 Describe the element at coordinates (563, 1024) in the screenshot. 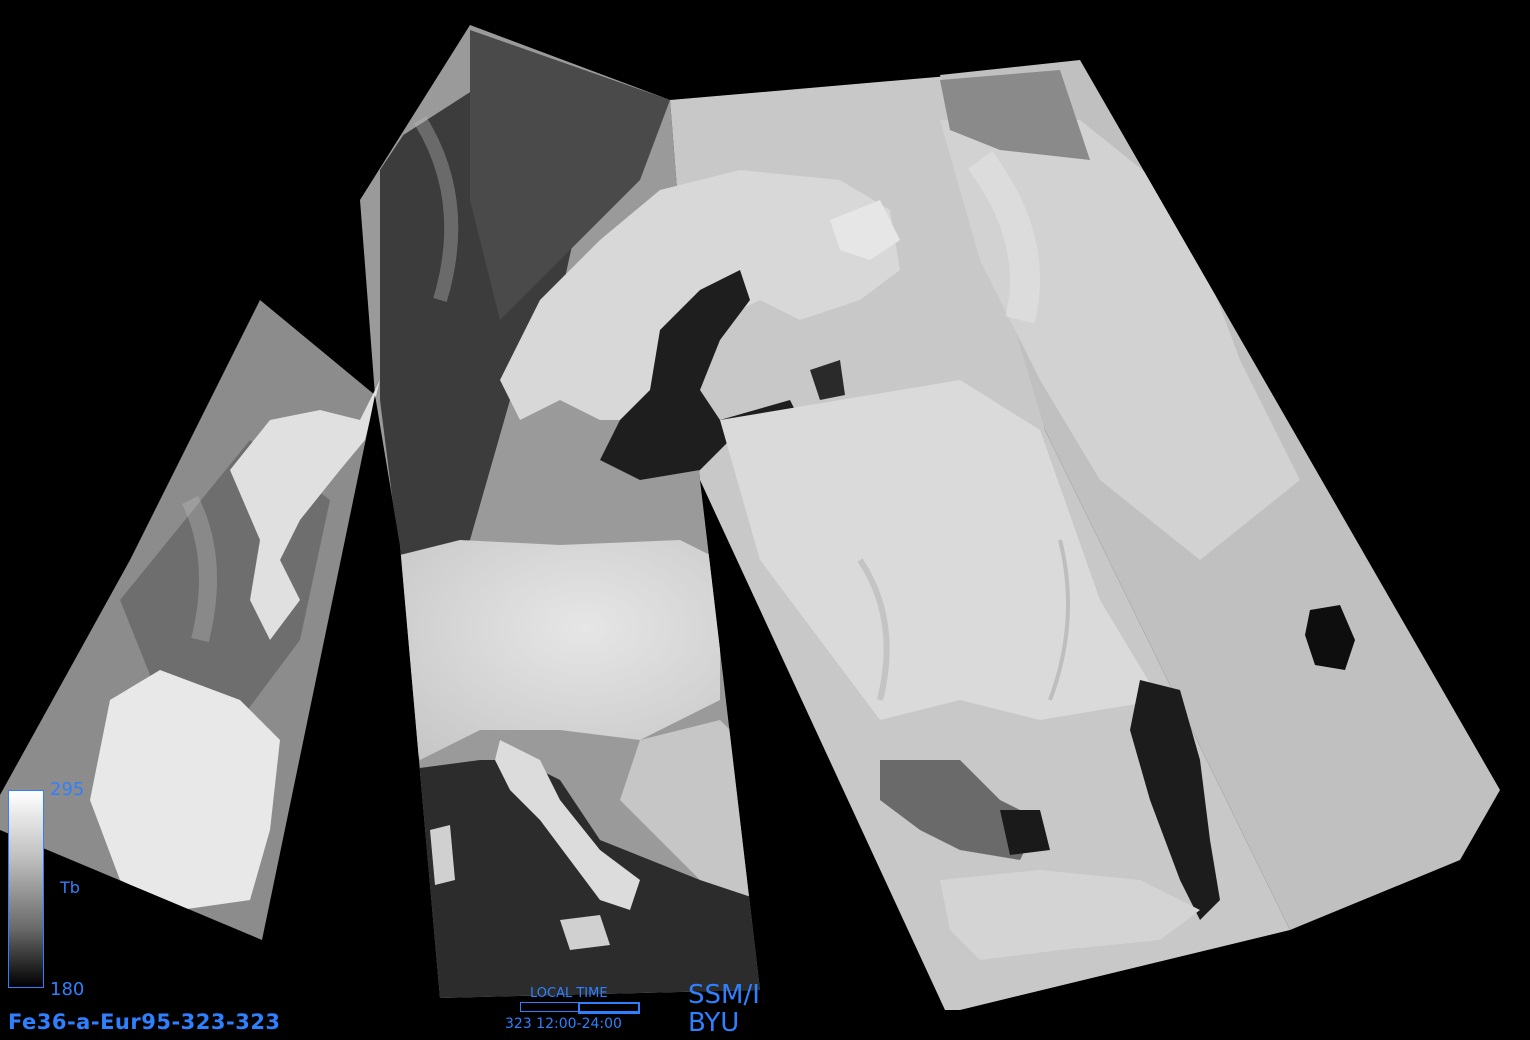

I see `local-time-value: 323 12:00-24:00` at that location.